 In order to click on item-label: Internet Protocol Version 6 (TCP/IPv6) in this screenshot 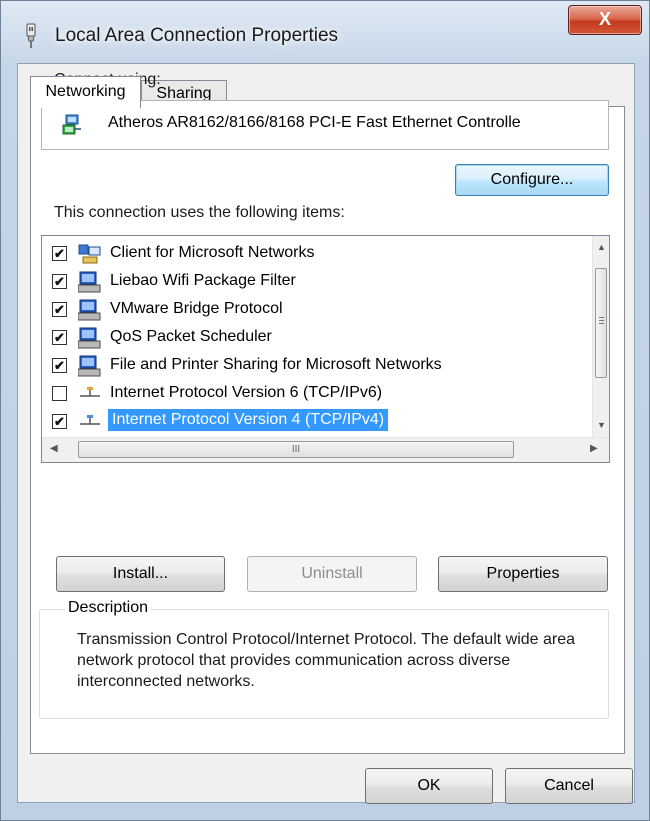, I will do `click(246, 392)`.